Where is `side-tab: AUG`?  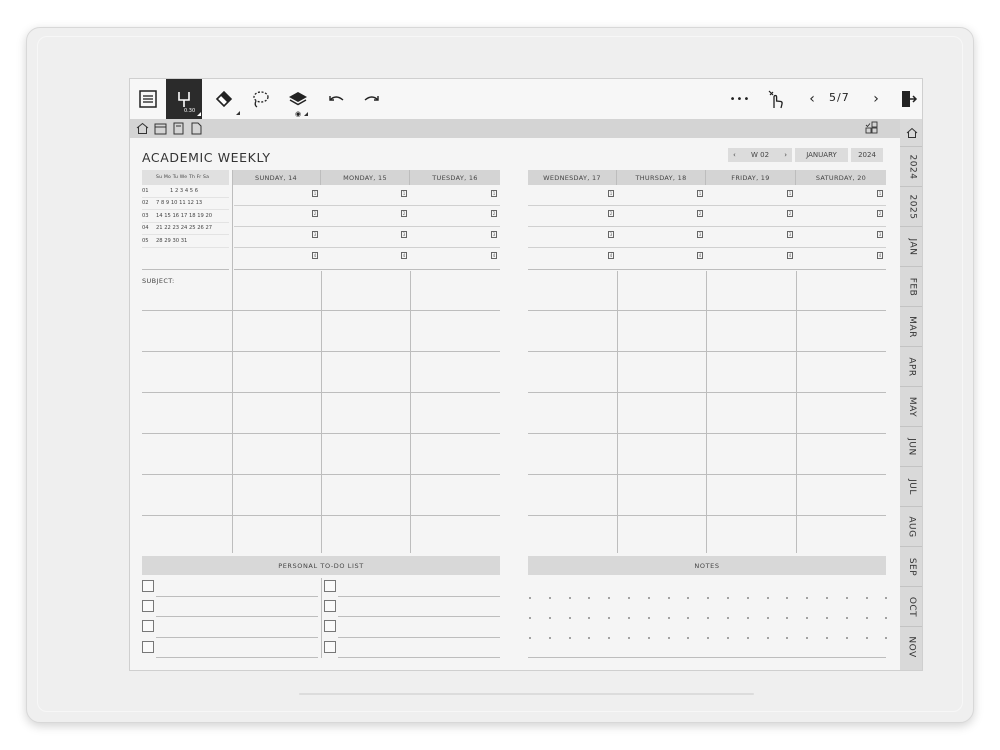 side-tab: AUG is located at coordinates (911, 527).